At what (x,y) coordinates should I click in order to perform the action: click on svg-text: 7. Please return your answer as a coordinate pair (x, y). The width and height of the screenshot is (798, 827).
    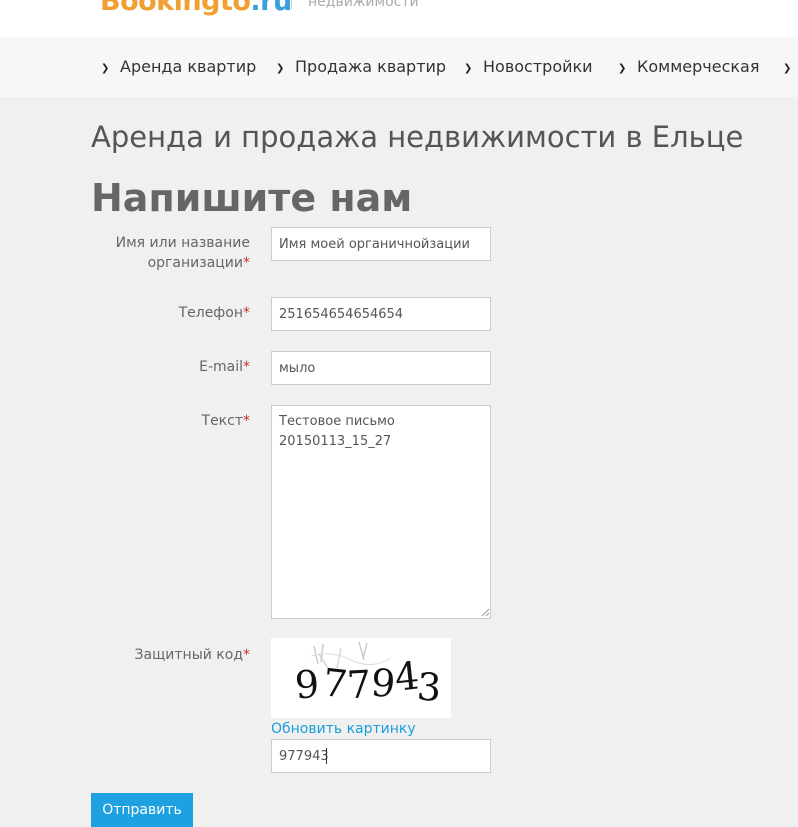
    Looking at the image, I should click on (359, 684).